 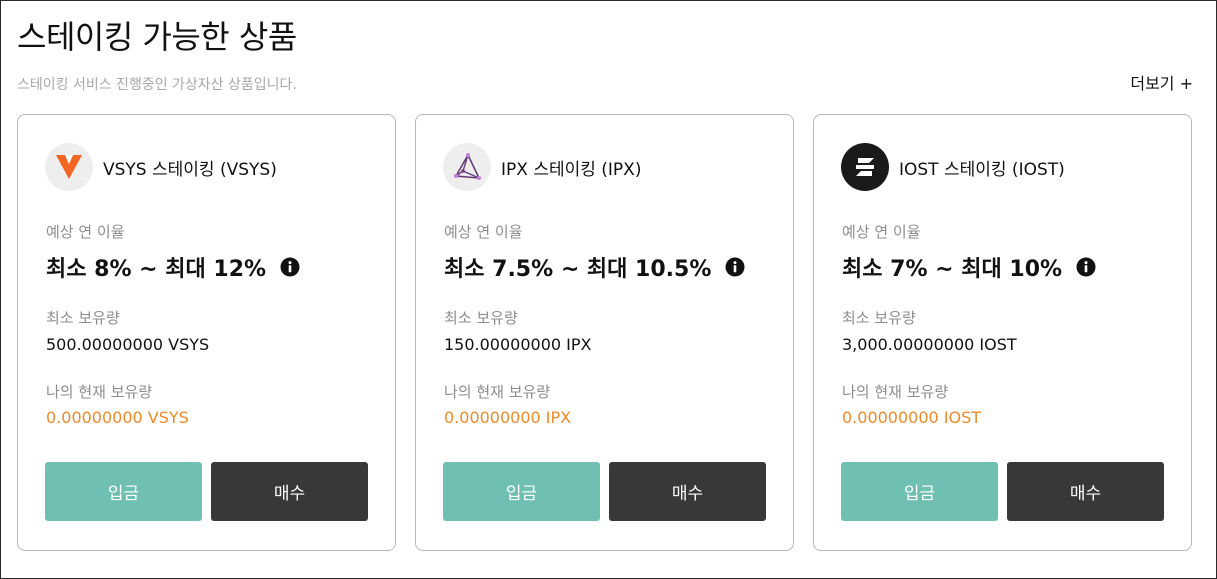 I want to click on rate-text: 최소 7.5% ~ 최대 10.5%, so click(x=578, y=269).